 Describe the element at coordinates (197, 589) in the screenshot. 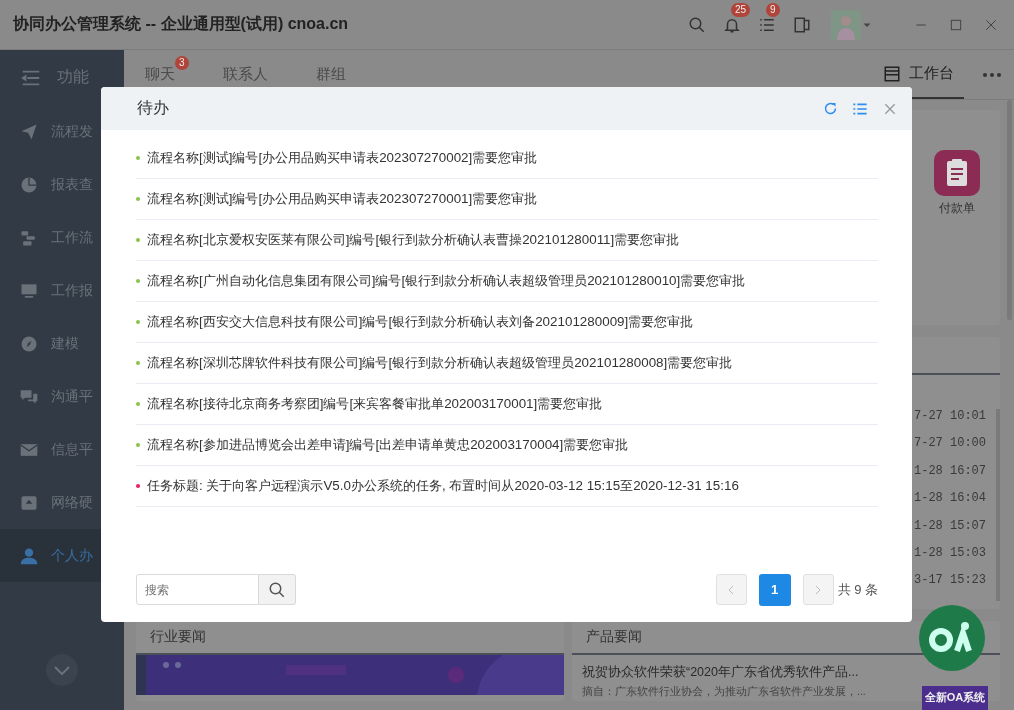

I see `search-field: 搜索` at that location.